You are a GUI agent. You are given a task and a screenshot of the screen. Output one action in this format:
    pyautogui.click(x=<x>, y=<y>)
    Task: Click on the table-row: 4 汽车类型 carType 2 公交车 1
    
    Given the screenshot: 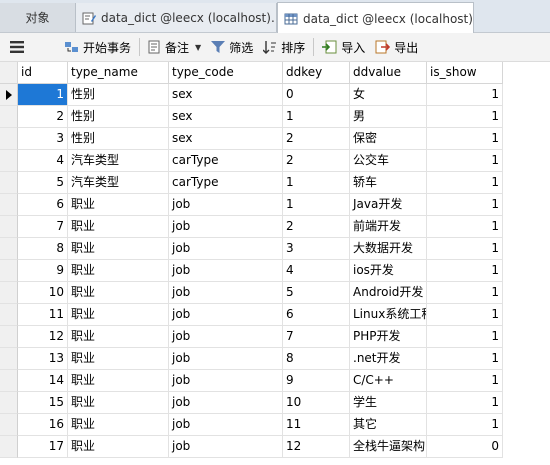 What is the action you would take?
    pyautogui.click(x=275, y=161)
    